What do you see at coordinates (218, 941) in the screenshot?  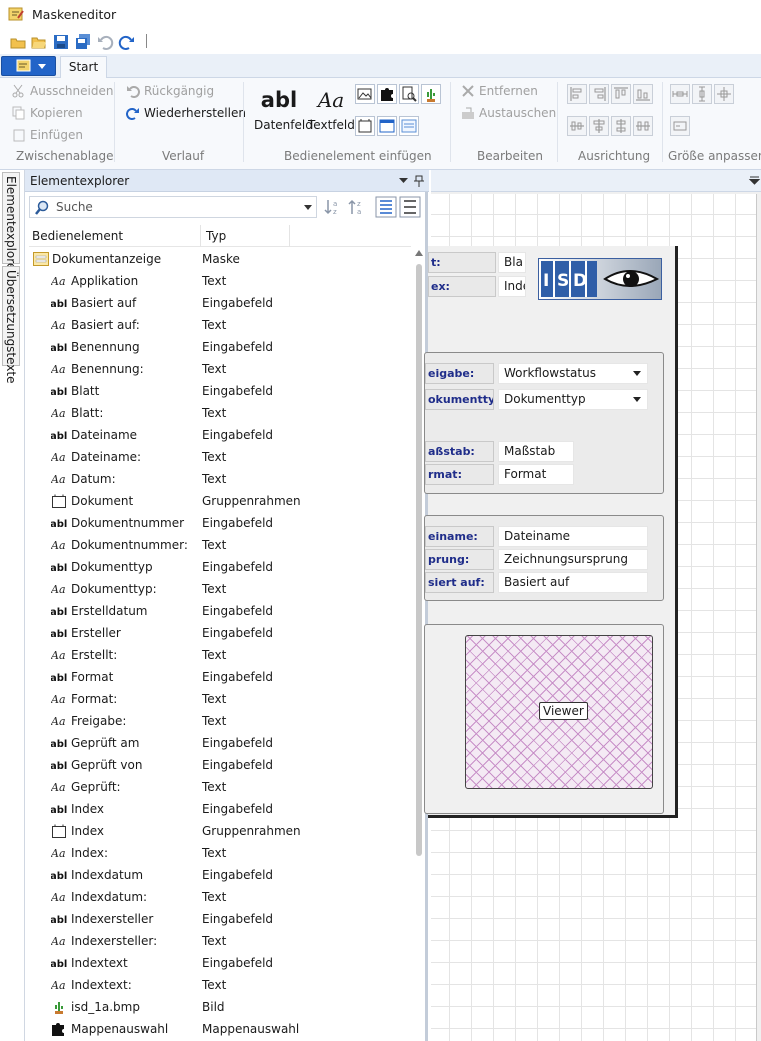 I see `list-item: Aa Indexersteller: Text` at bounding box center [218, 941].